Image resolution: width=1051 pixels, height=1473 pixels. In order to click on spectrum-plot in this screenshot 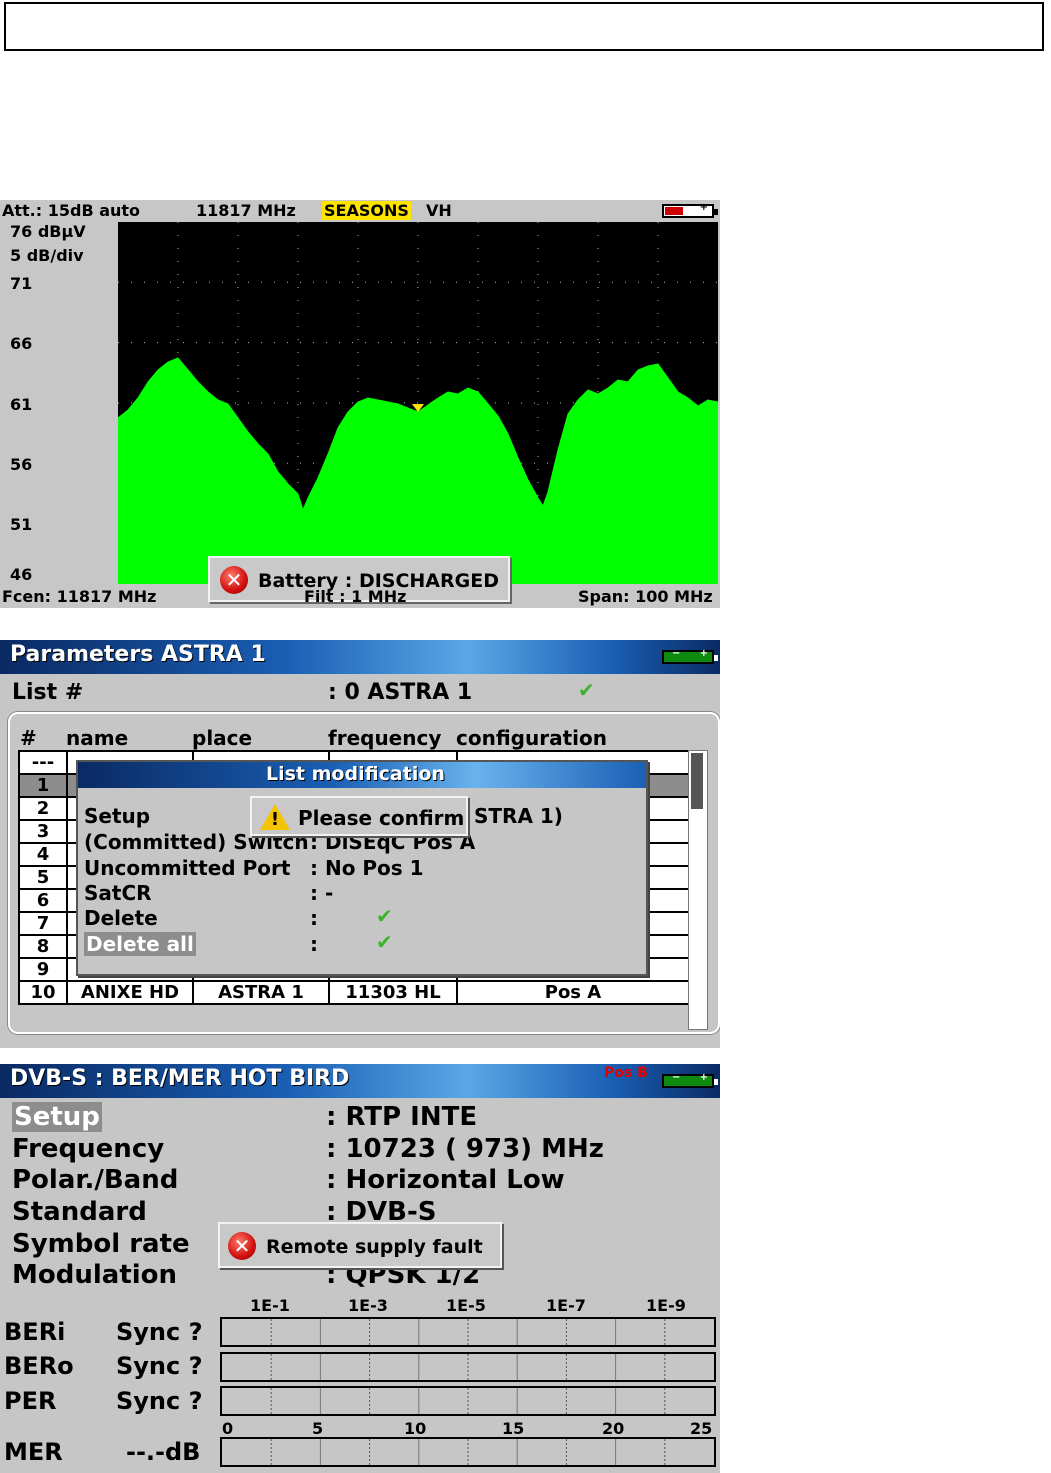, I will do `click(418, 403)`.